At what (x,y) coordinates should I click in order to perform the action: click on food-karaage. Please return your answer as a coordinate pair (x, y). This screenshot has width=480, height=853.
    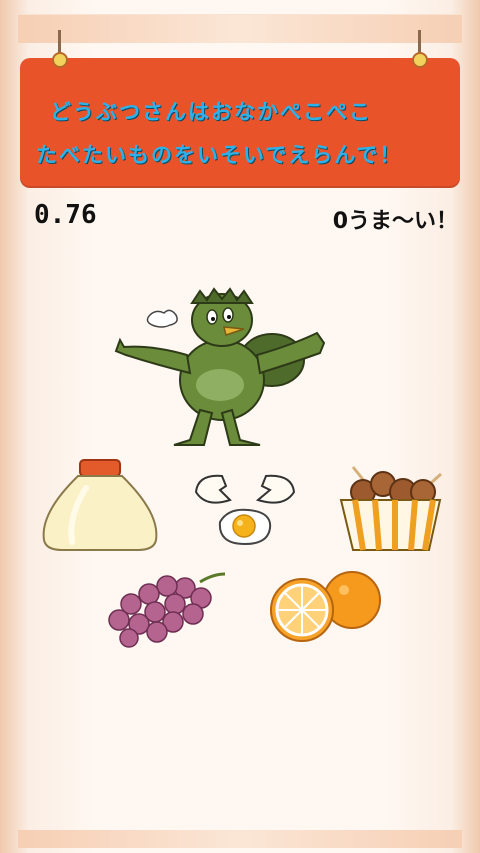
    Looking at the image, I should click on (390, 507).